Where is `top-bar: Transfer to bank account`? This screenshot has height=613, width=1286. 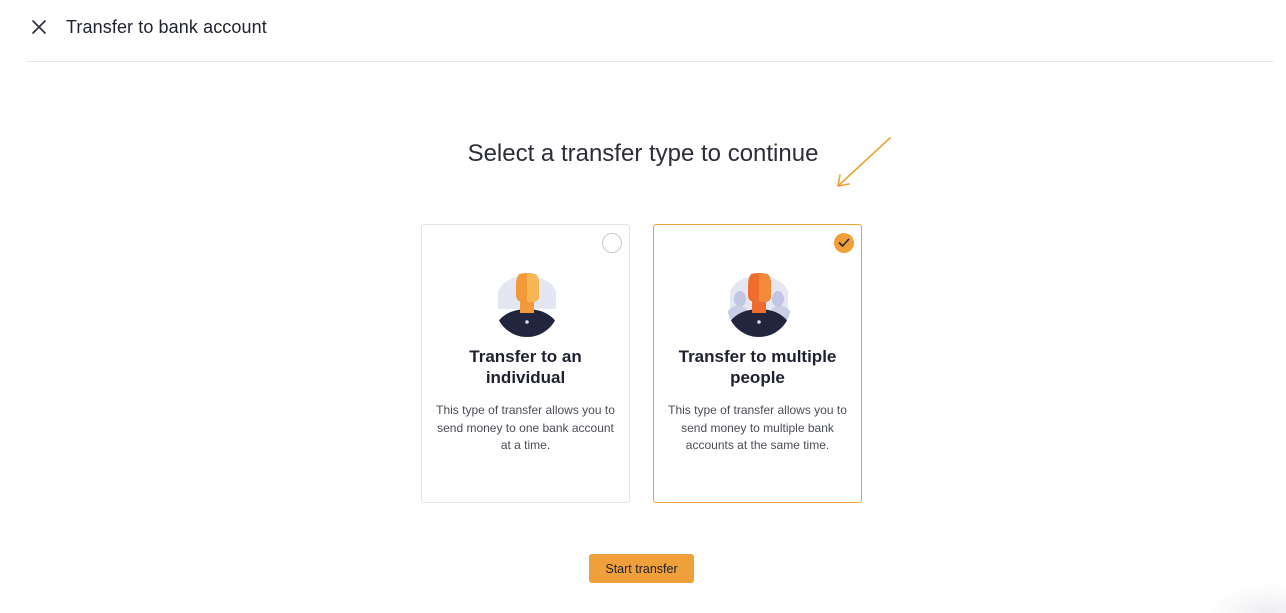
top-bar: Transfer to bank account is located at coordinates (643, 31).